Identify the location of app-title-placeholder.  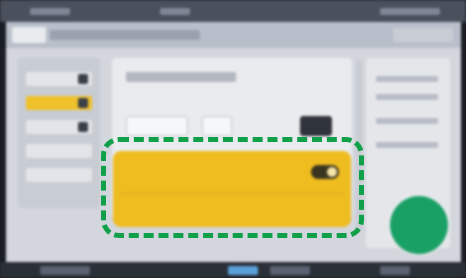
(125, 35).